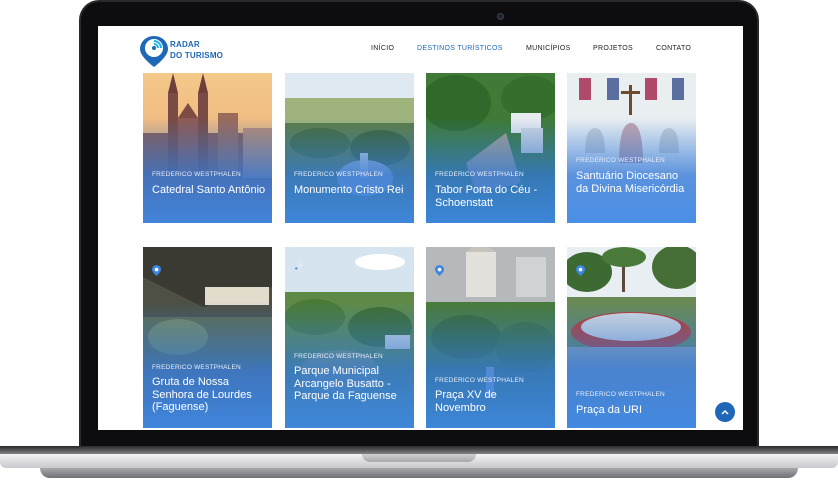 The height and width of the screenshot is (481, 838). Describe the element at coordinates (492, 196) in the screenshot. I see `card-title: Tabor Porta do Céu - Schoenstatt` at that location.